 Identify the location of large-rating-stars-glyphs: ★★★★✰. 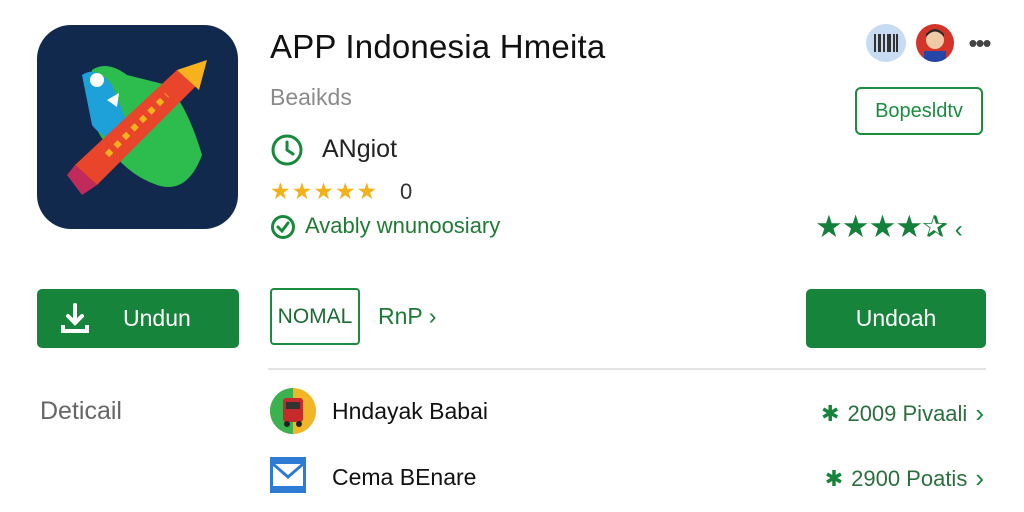
(881, 226).